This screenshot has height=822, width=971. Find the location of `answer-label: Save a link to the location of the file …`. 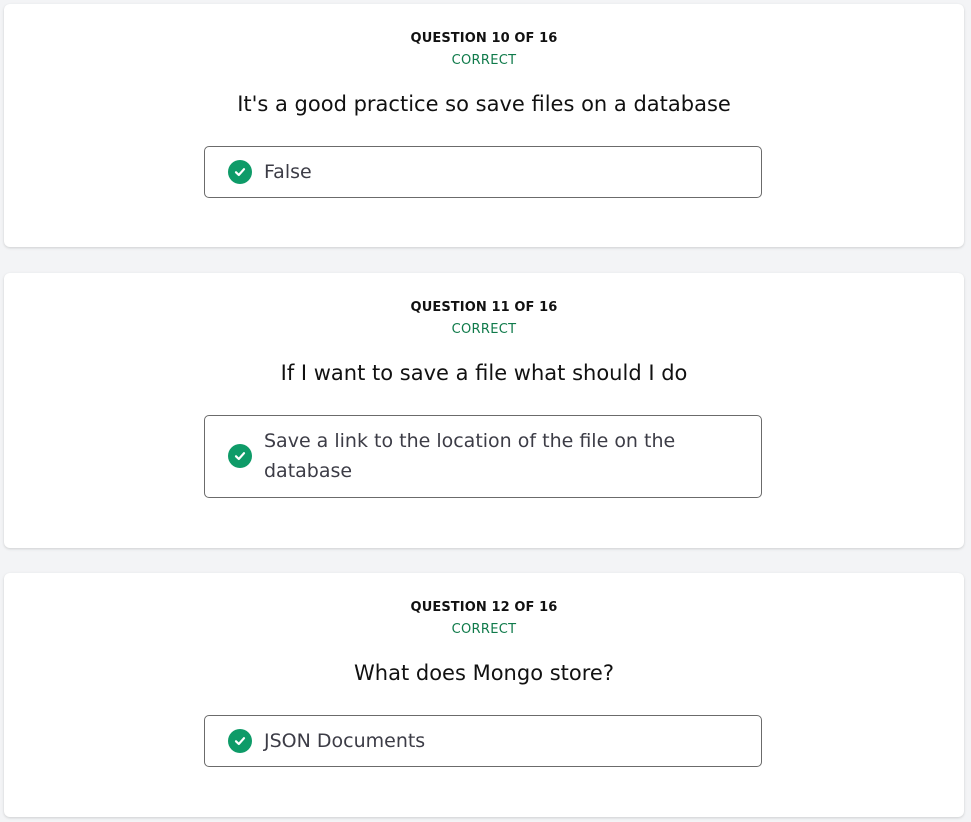

answer-label: Save a link to the location of the file … is located at coordinates (470, 456).